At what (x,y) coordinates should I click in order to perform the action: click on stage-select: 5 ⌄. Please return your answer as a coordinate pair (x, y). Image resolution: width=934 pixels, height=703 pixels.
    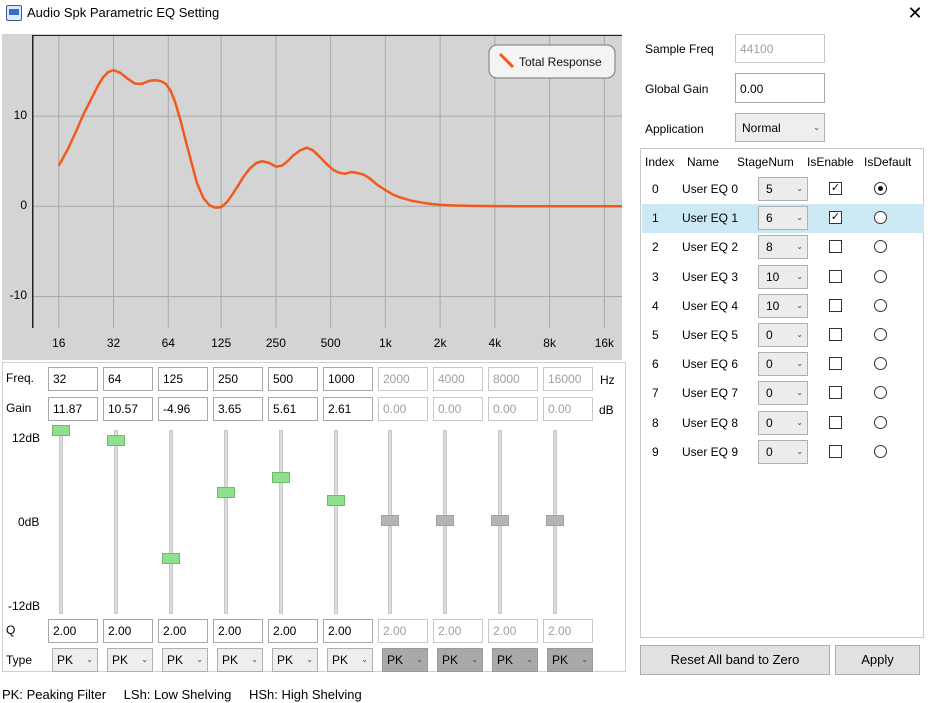
    Looking at the image, I should click on (783, 189).